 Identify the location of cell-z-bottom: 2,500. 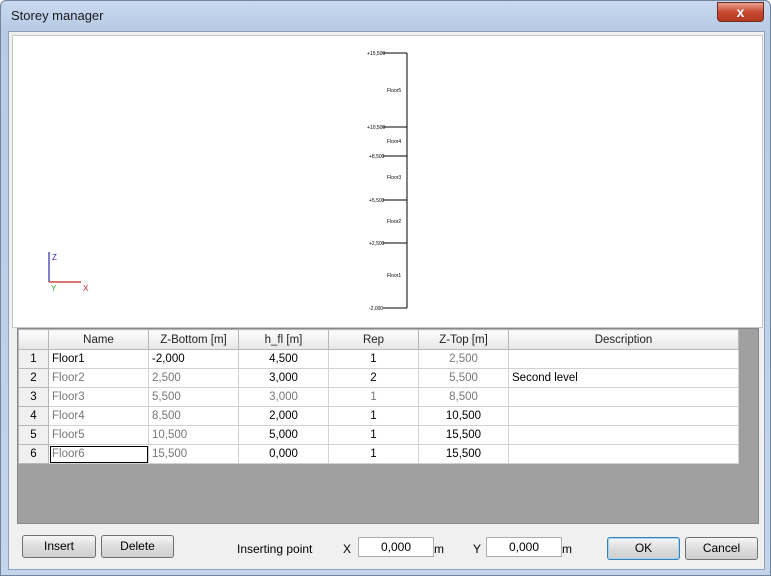
(193, 378).